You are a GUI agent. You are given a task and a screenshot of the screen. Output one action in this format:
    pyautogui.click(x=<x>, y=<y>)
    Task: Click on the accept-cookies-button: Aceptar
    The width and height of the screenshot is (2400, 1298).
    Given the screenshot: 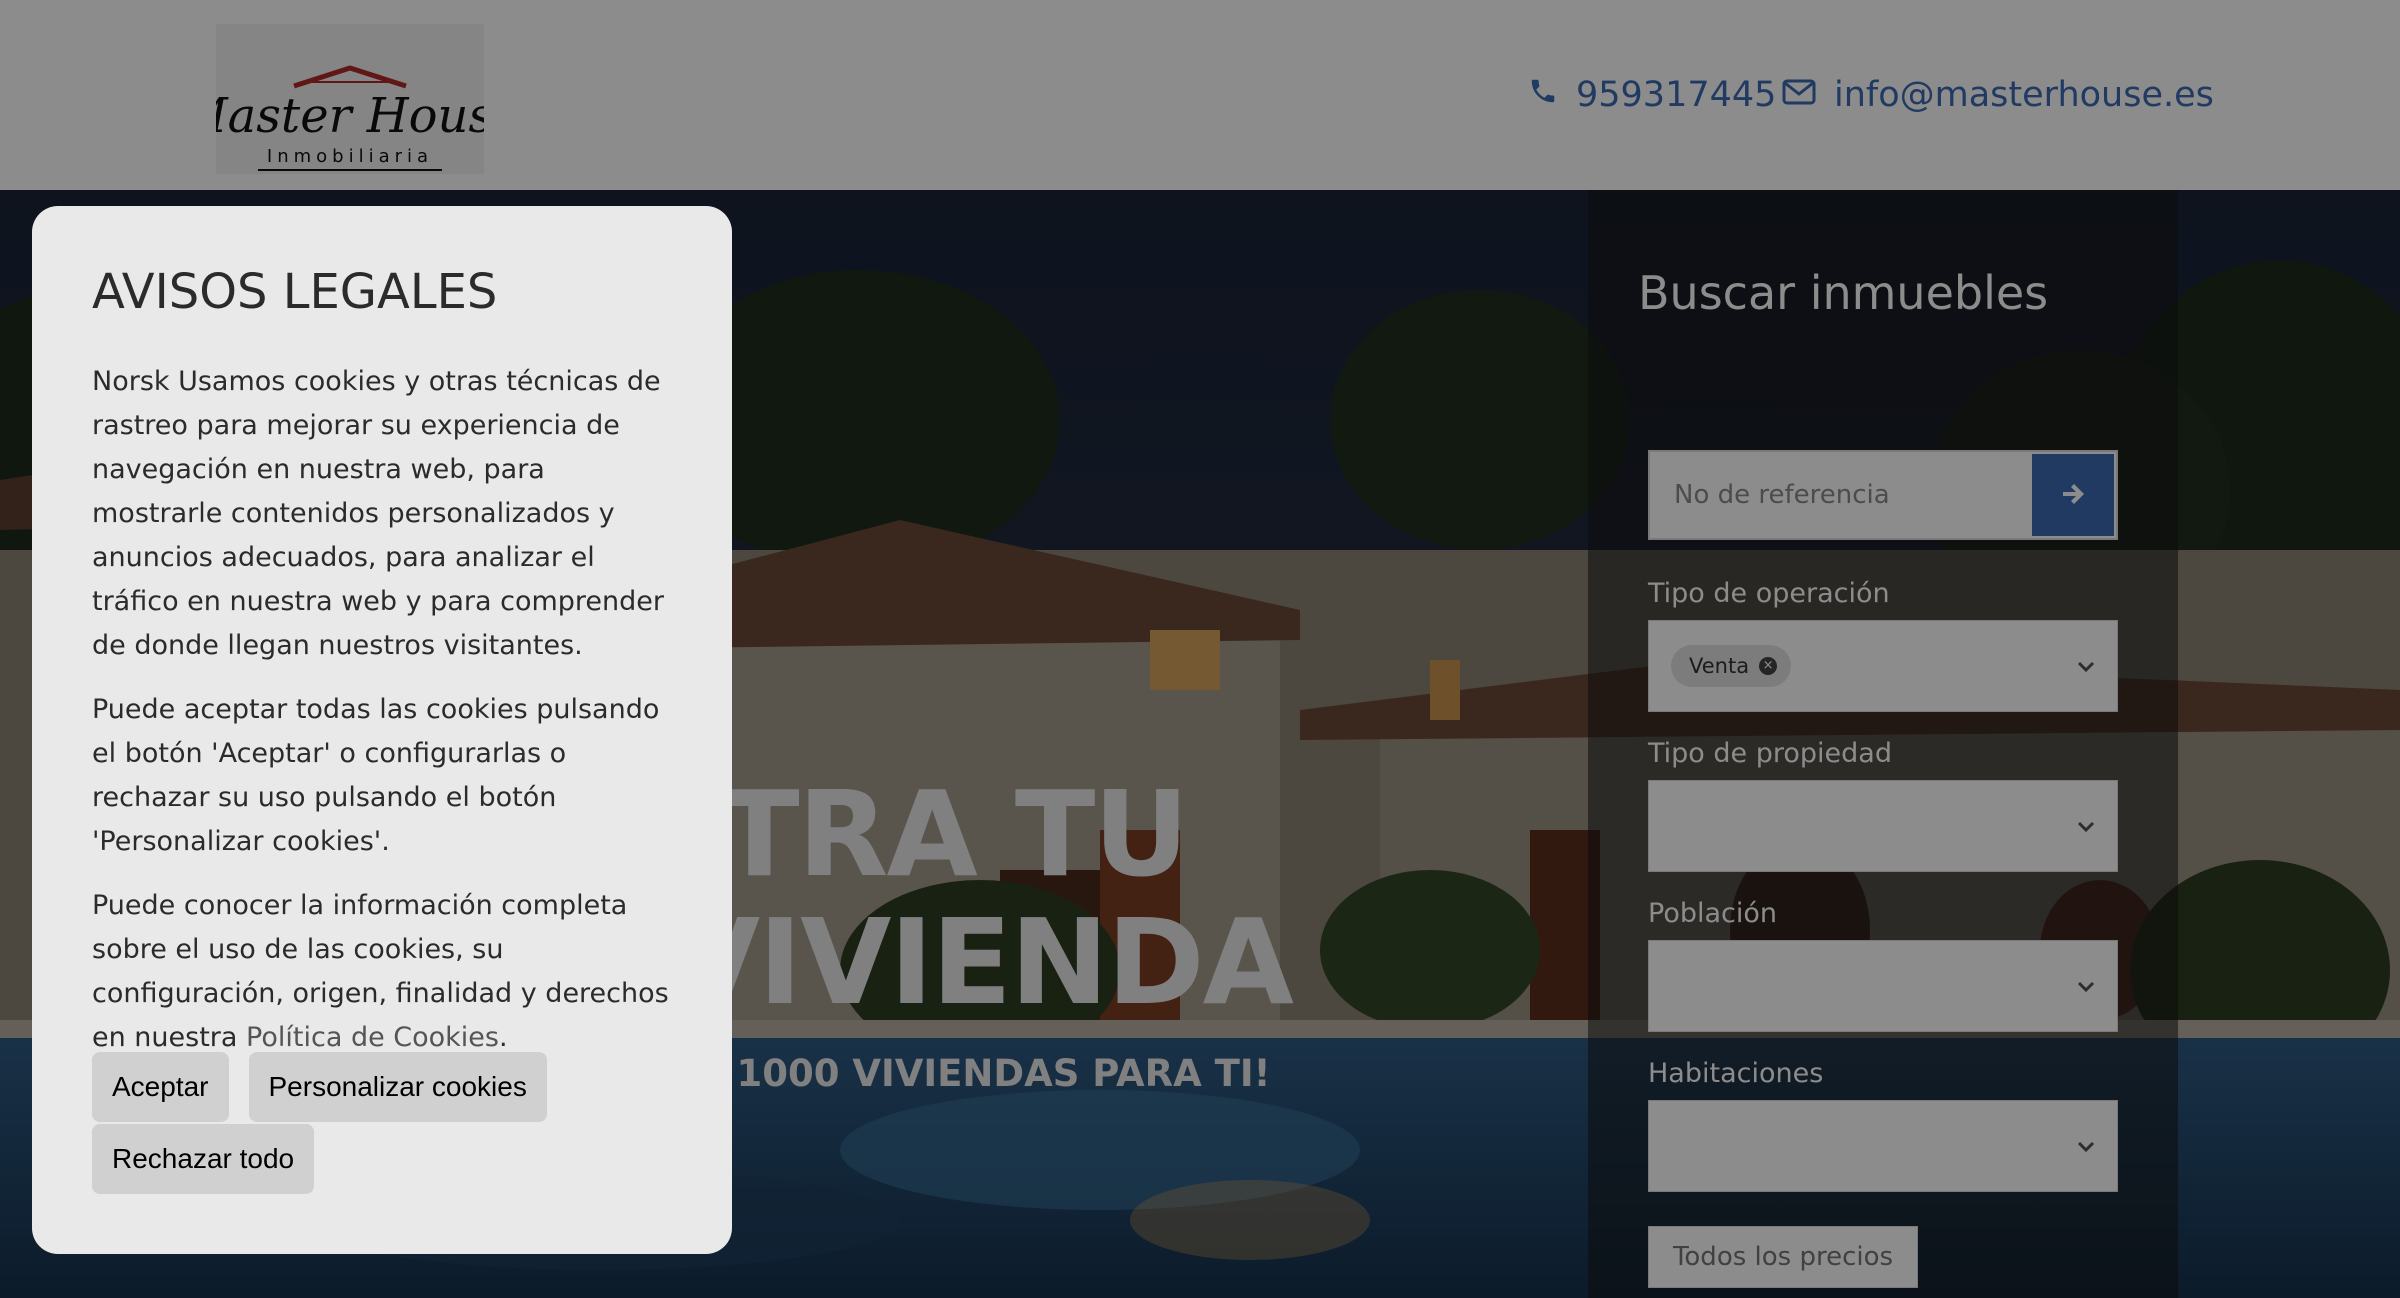 What is the action you would take?
    pyautogui.click(x=160, y=1087)
    